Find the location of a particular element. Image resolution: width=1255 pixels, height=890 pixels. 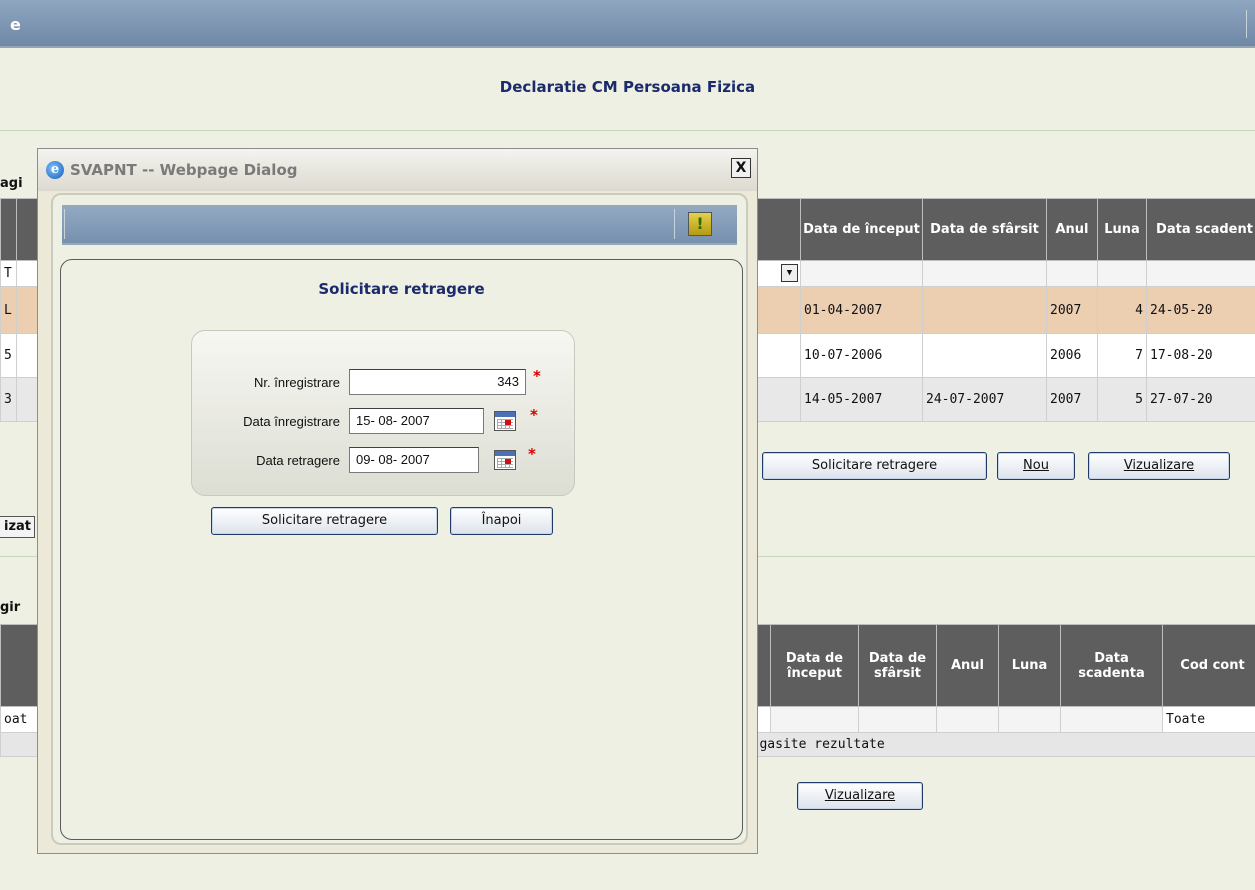

dialog-titlebar: e SVAPNT -- Webpage Dialog X is located at coordinates (397, 170).